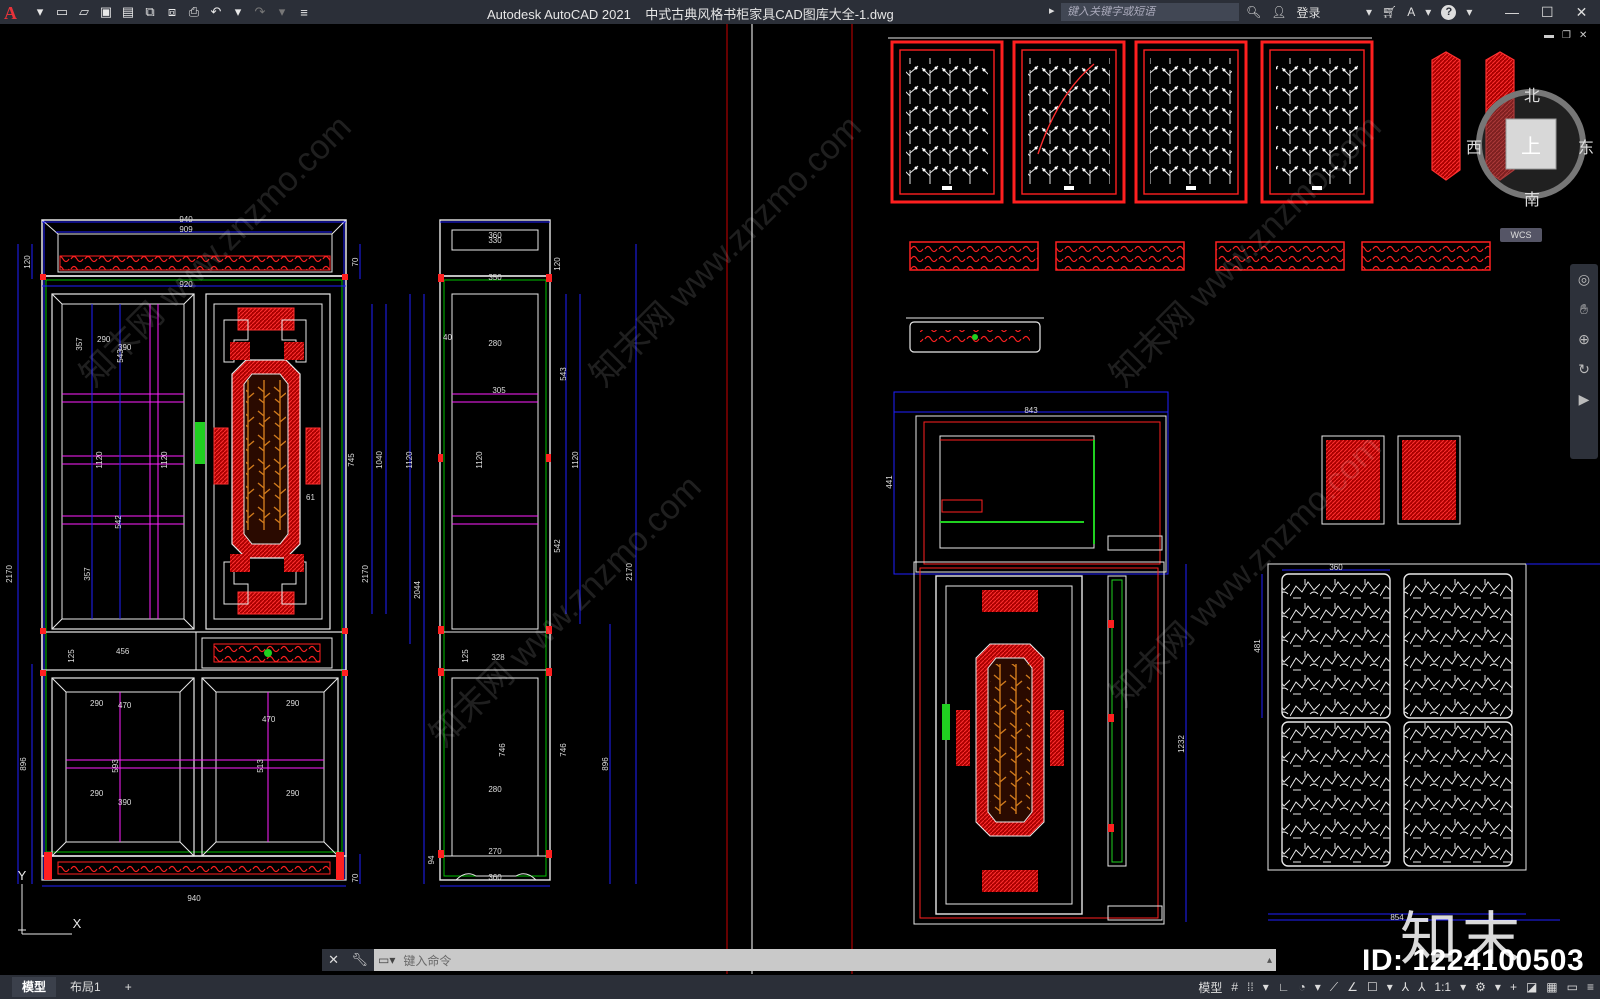 The height and width of the screenshot is (999, 1600). What do you see at coordinates (40, 12) in the screenshot?
I see `app-menu-arrow-icon: ▾` at bounding box center [40, 12].